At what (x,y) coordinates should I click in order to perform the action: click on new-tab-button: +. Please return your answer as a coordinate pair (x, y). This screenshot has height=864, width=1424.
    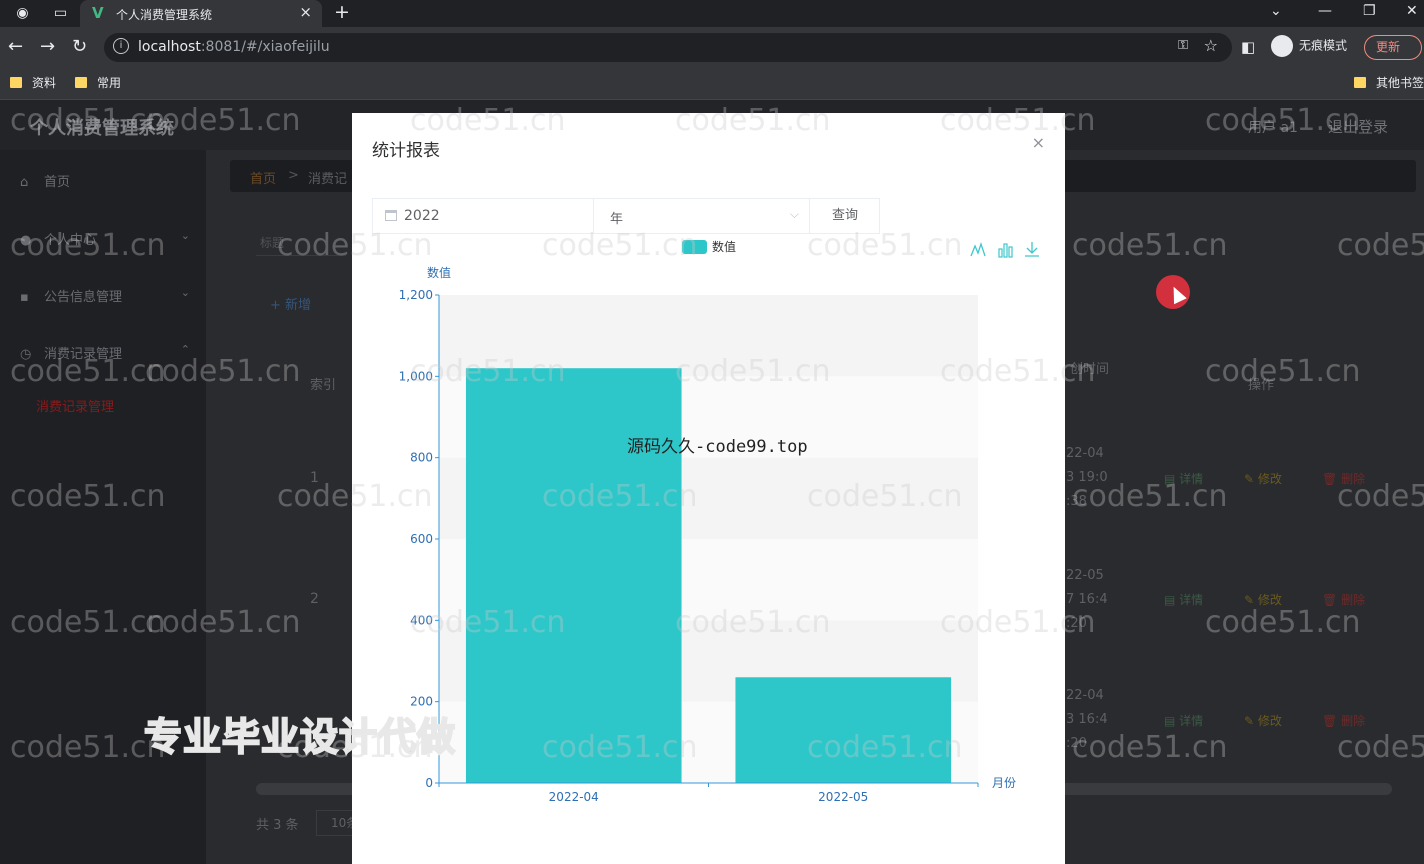
    Looking at the image, I should click on (342, 12).